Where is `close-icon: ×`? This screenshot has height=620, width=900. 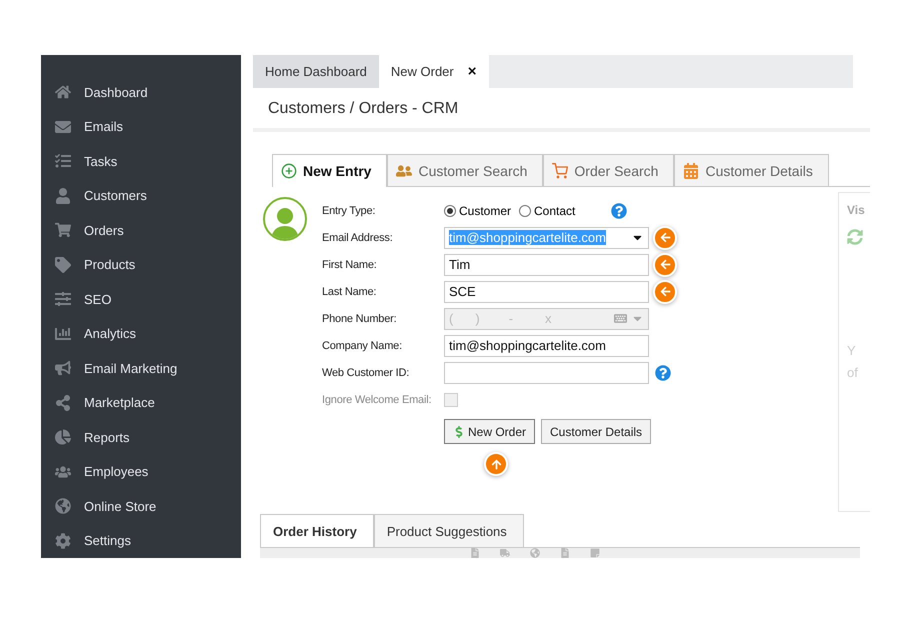
close-icon: × is located at coordinates (472, 71).